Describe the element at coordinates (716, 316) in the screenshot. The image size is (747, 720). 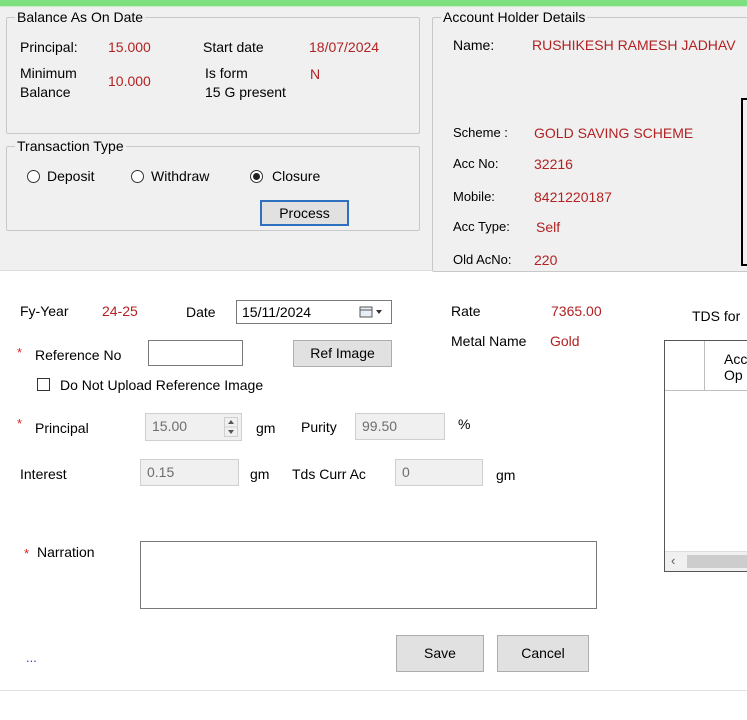
I see `tds-panel-title: TDS for` at that location.